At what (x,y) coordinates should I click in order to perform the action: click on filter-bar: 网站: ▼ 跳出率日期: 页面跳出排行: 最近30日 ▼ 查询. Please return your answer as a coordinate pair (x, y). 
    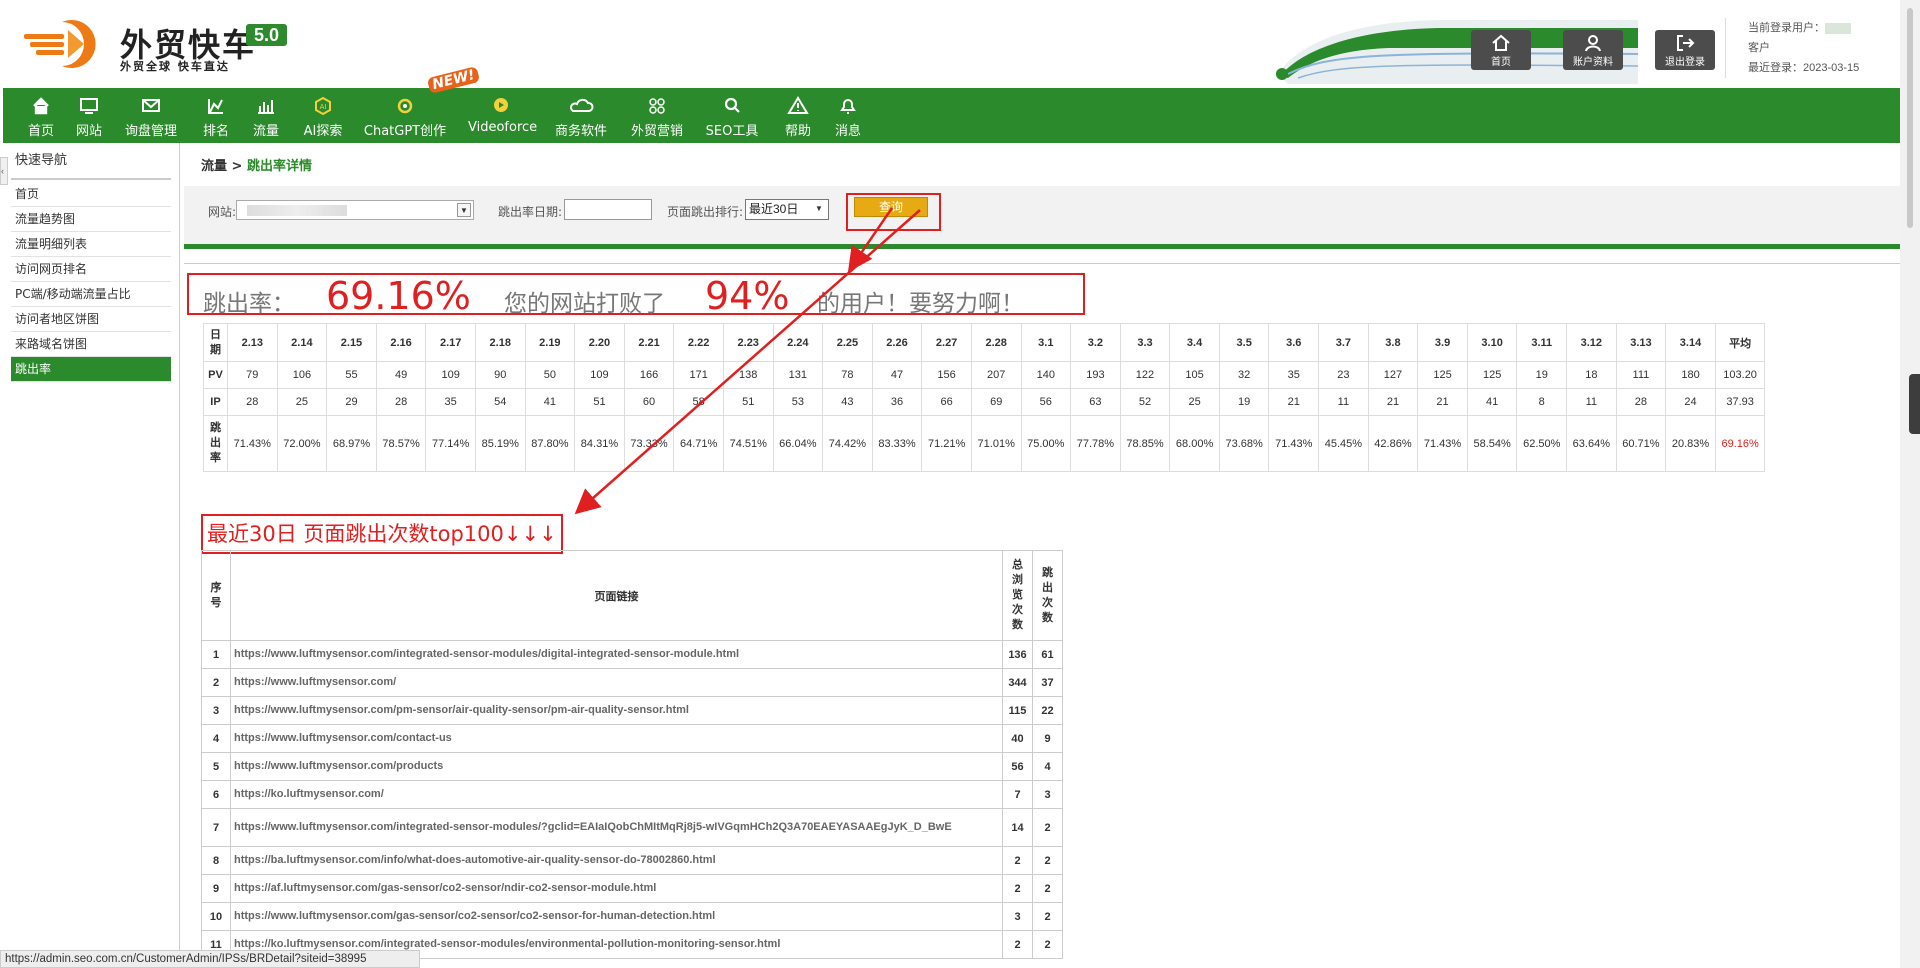
    Looking at the image, I should click on (1042, 215).